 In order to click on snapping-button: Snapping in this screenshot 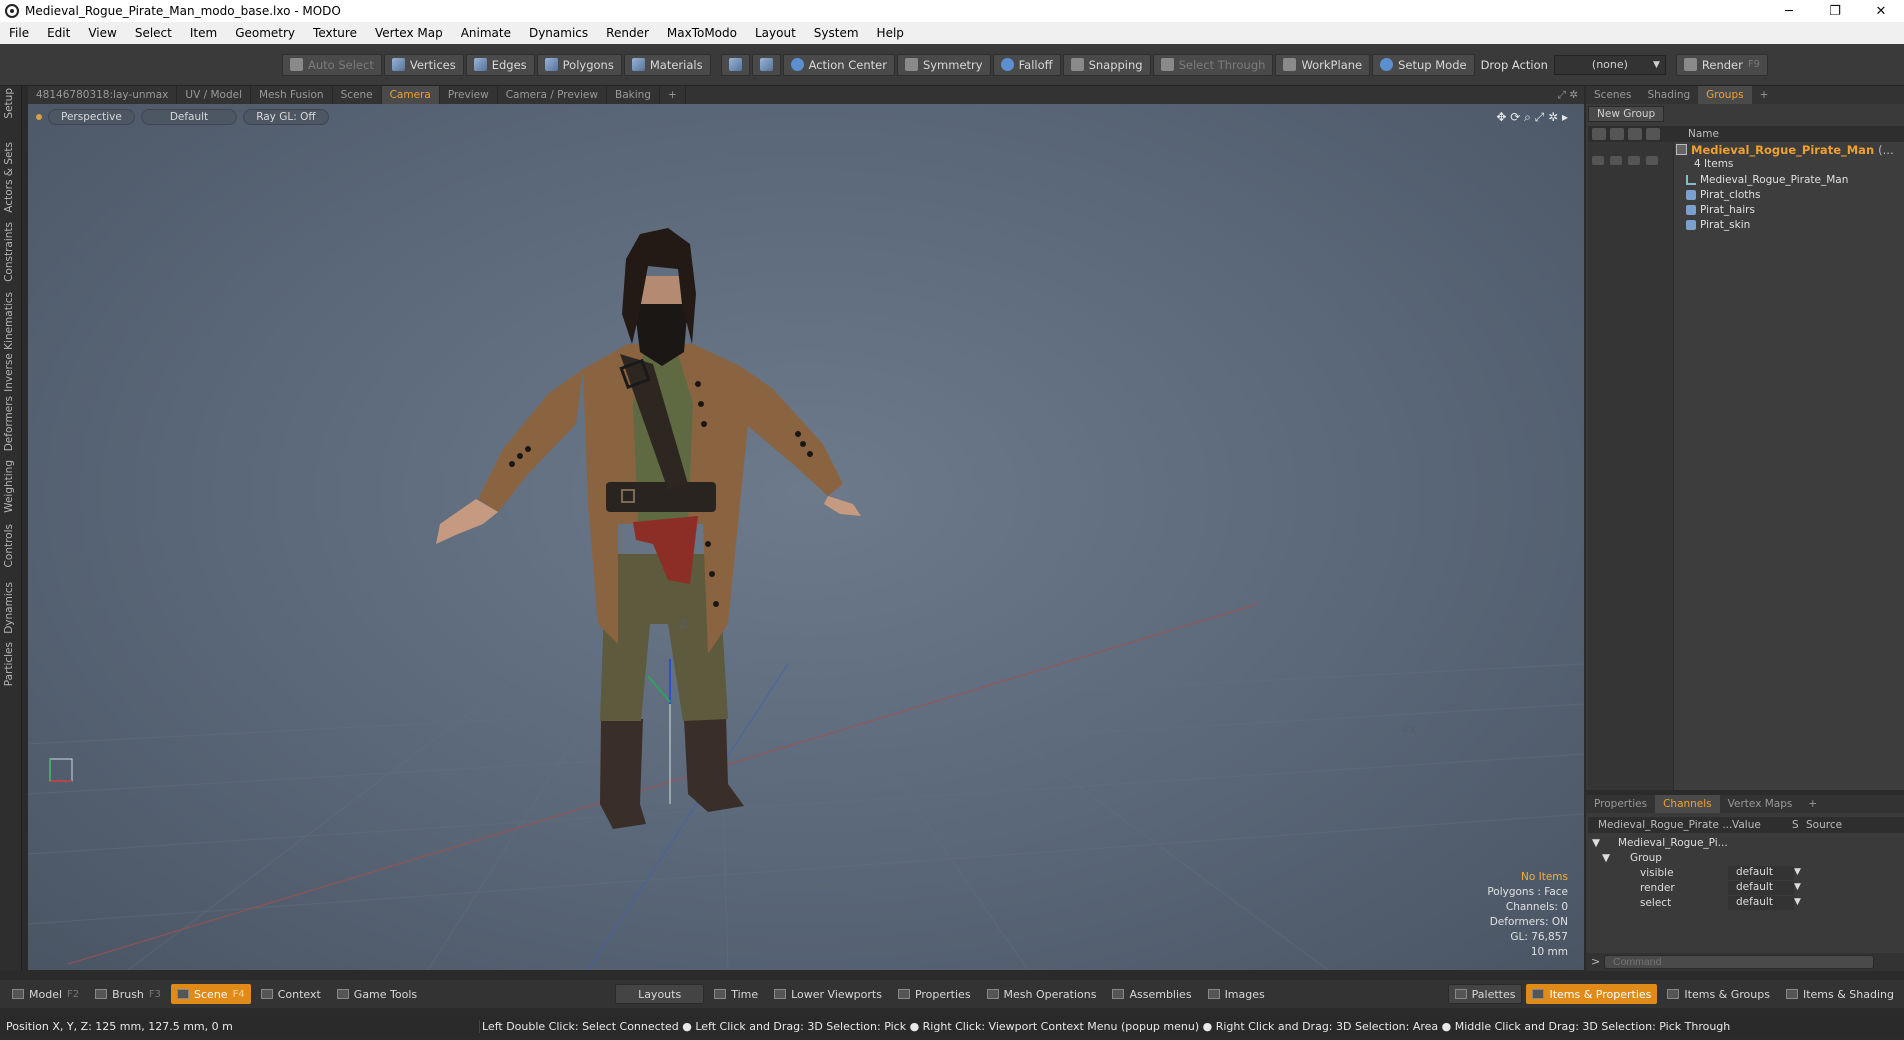, I will do `click(1106, 64)`.